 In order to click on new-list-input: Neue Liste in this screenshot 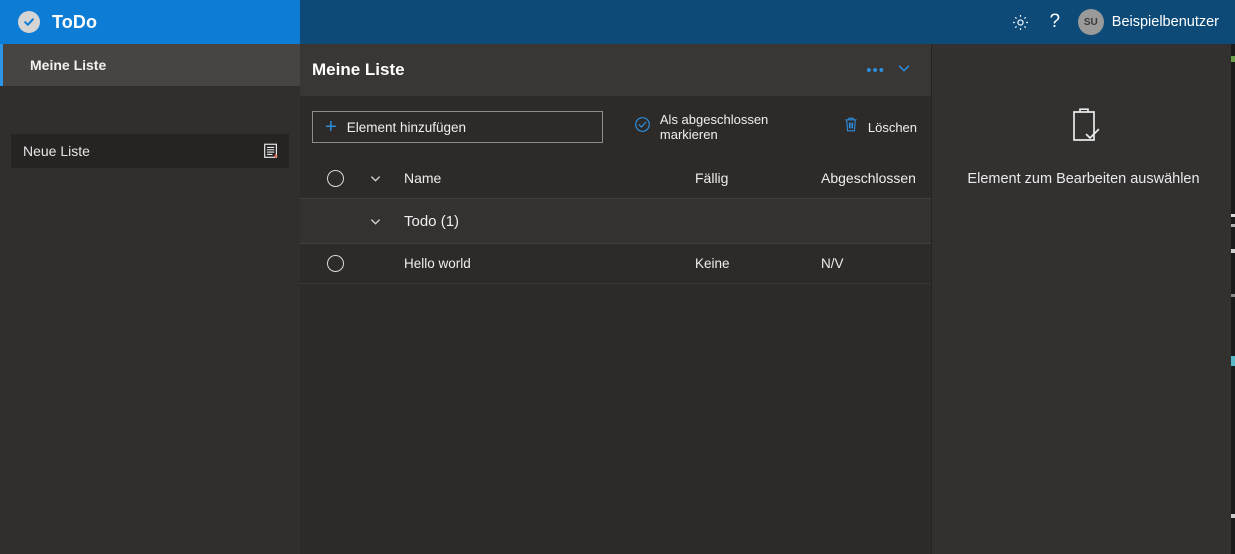, I will do `click(56, 151)`.